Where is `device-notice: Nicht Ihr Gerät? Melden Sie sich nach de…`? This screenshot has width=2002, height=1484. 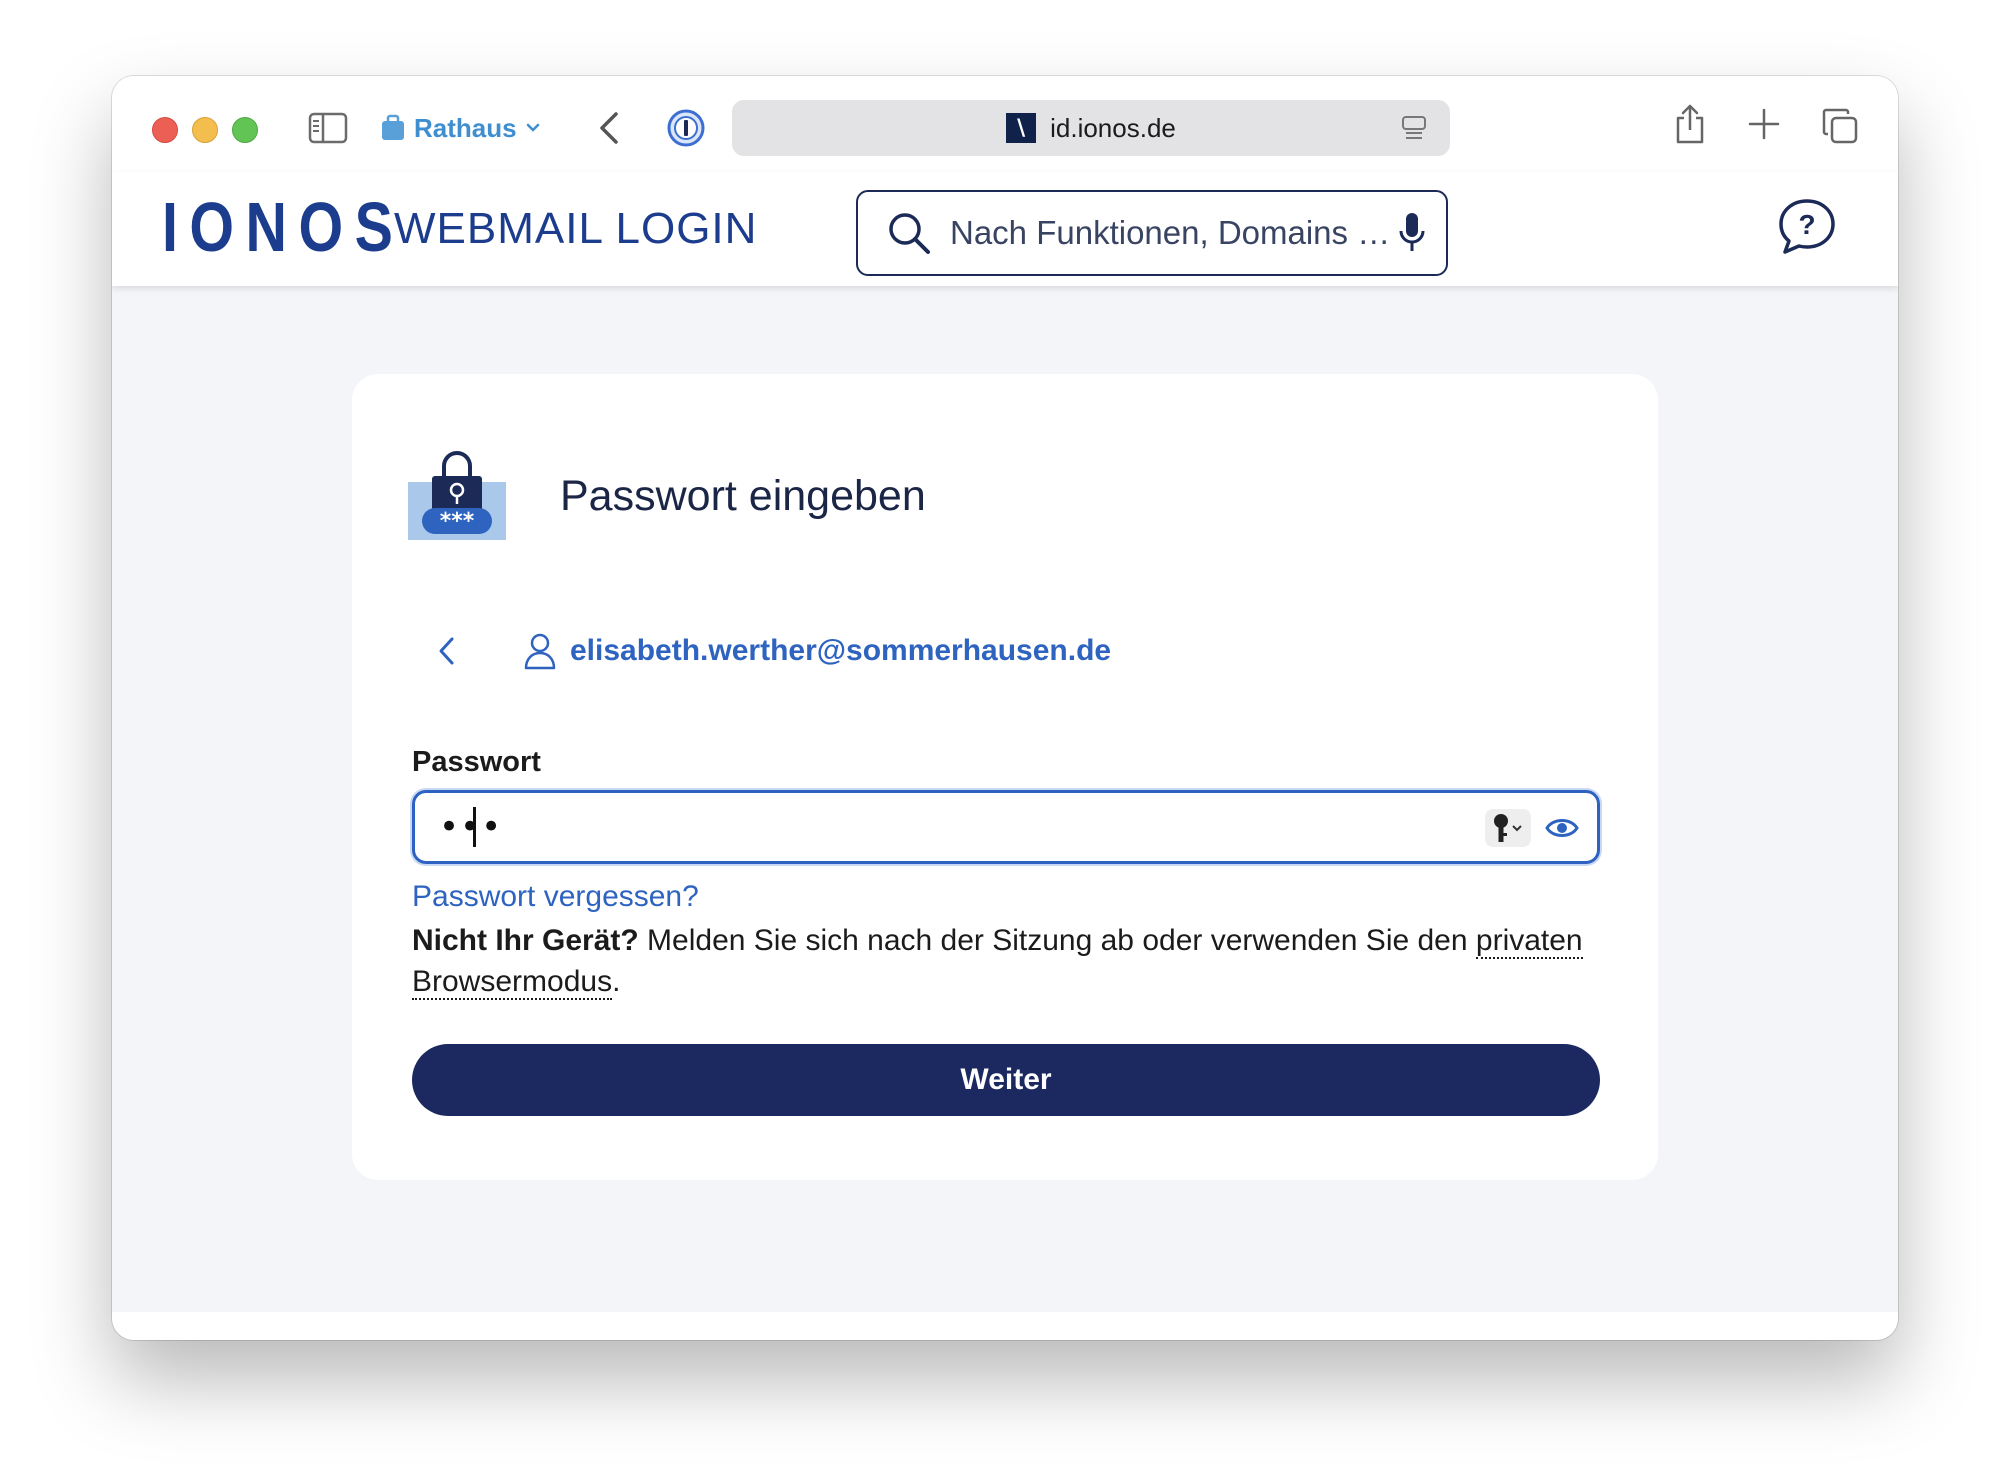 device-notice: Nicht Ihr Gerät? Melden Sie sich nach de… is located at coordinates (1012, 961).